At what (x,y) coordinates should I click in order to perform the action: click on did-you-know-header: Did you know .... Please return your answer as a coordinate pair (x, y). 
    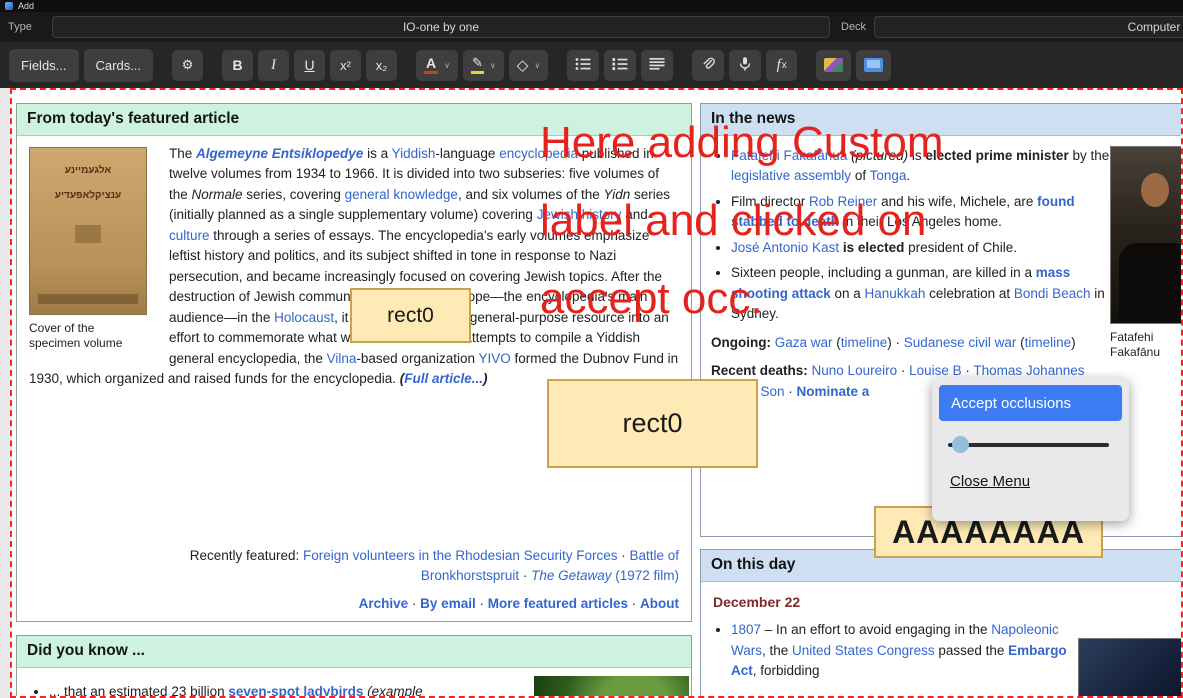
    Looking at the image, I should click on (354, 652).